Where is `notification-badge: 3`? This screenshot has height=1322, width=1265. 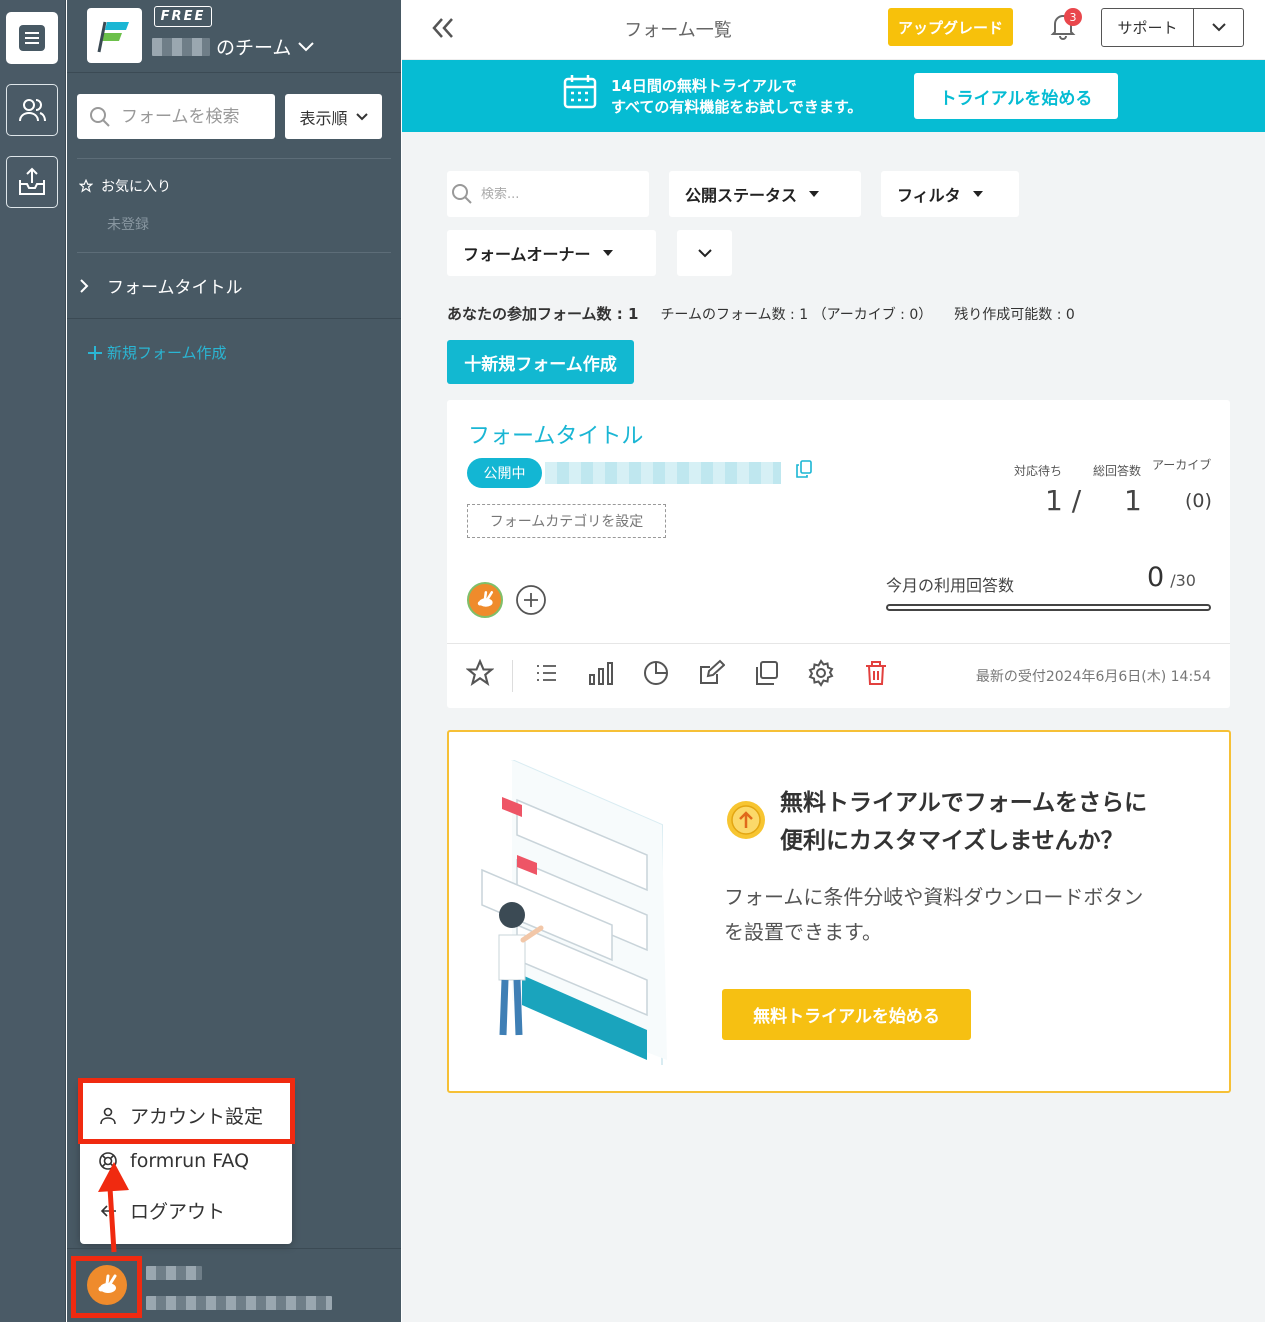 notification-badge: 3 is located at coordinates (1073, 17).